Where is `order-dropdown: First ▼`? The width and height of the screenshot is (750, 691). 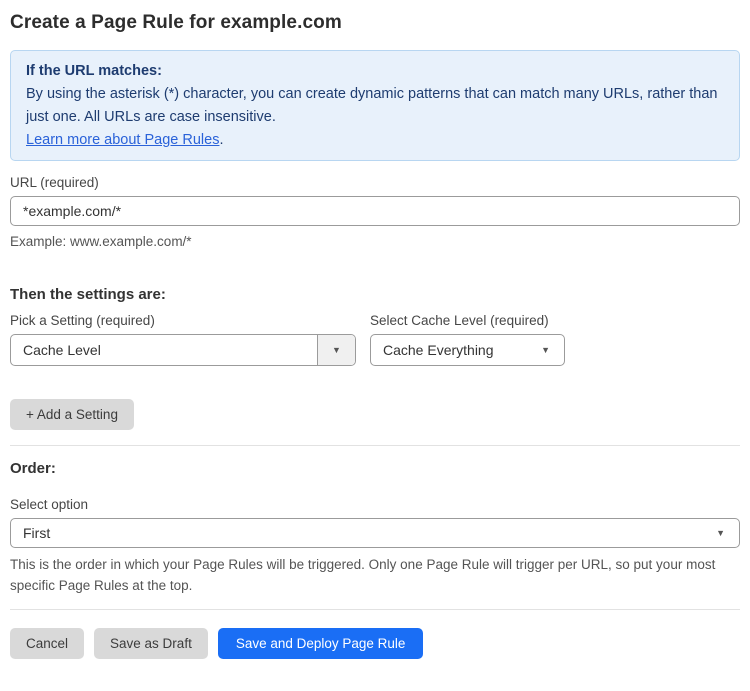 order-dropdown: First ▼ is located at coordinates (375, 533).